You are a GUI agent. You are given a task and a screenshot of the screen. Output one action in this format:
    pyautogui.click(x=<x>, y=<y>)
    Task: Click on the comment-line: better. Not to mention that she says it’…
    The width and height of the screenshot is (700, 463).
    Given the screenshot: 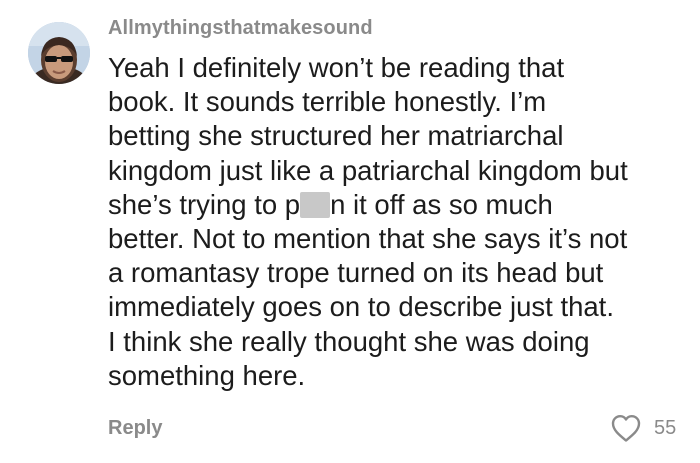 What is the action you would take?
    pyautogui.click(x=368, y=239)
    